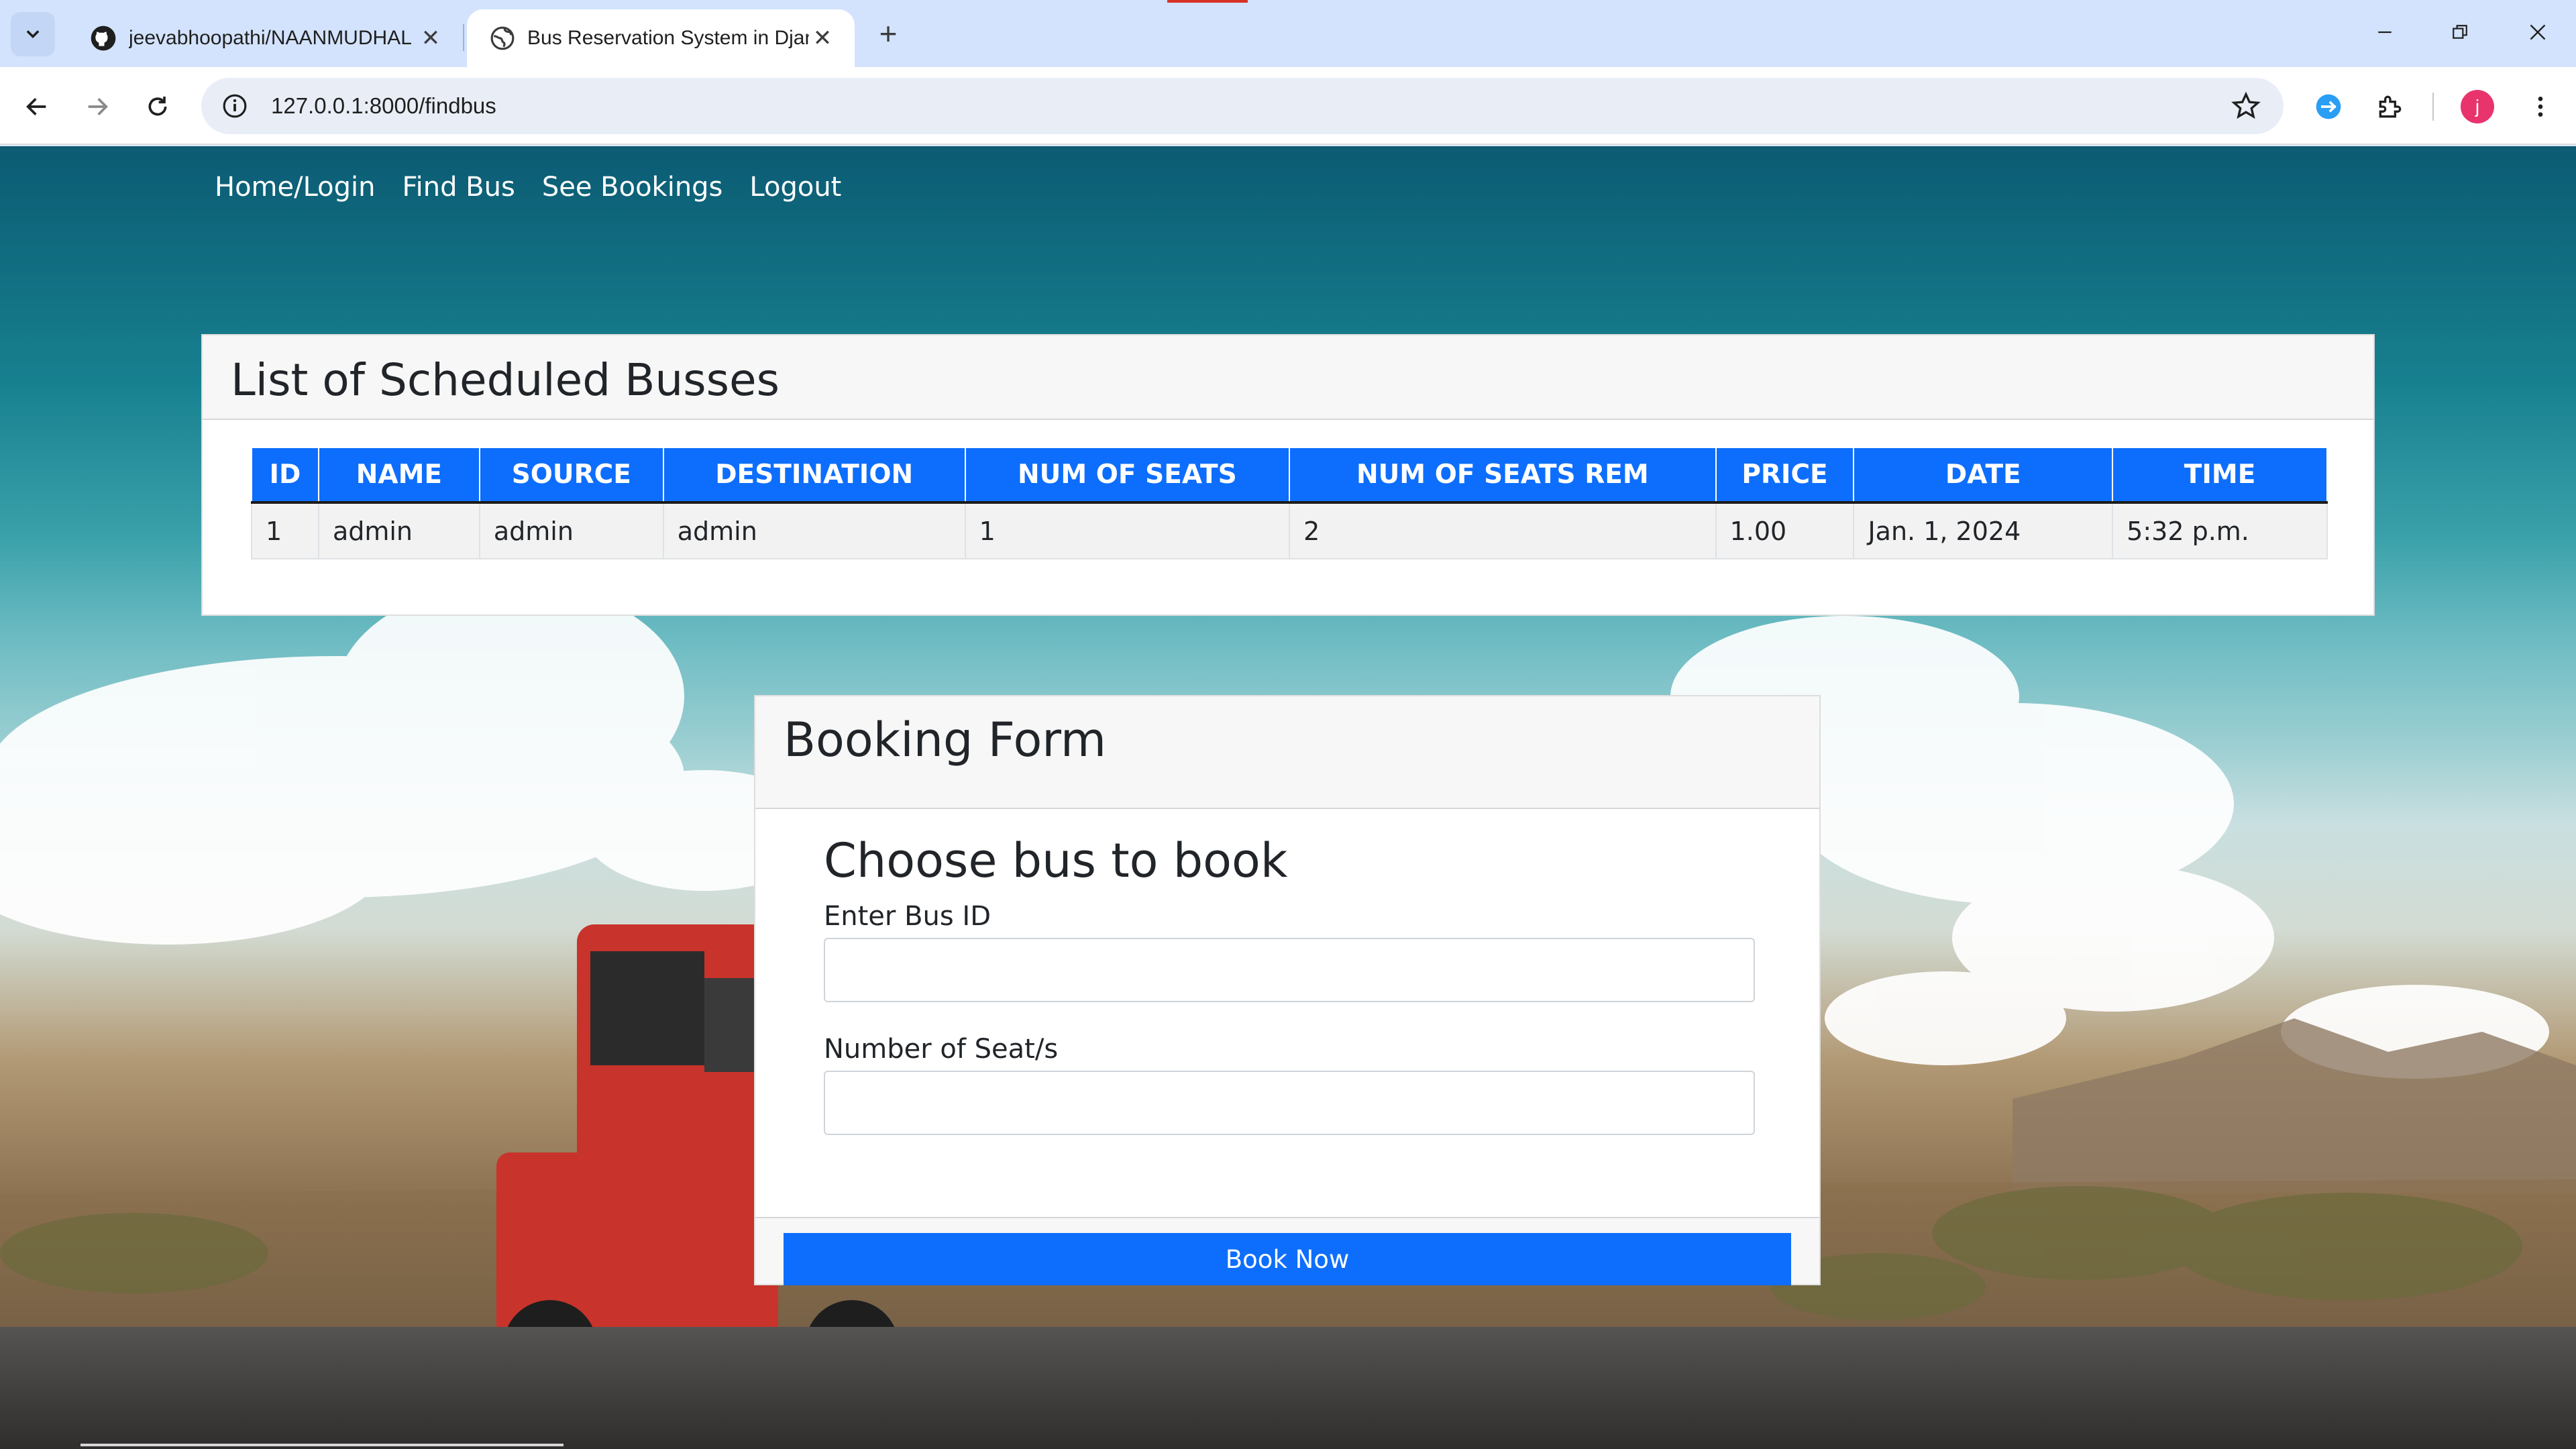 Image resolution: width=2576 pixels, height=1449 pixels. I want to click on tab-search-button, so click(33, 34).